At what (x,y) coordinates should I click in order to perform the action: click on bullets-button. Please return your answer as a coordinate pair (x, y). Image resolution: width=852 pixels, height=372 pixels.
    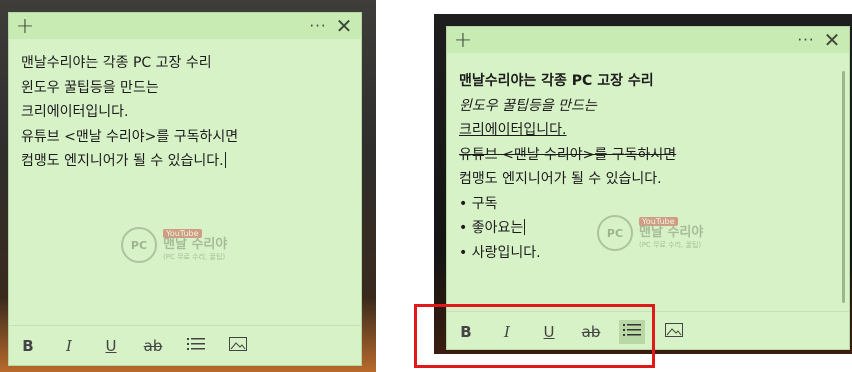
    Looking at the image, I should click on (196, 346).